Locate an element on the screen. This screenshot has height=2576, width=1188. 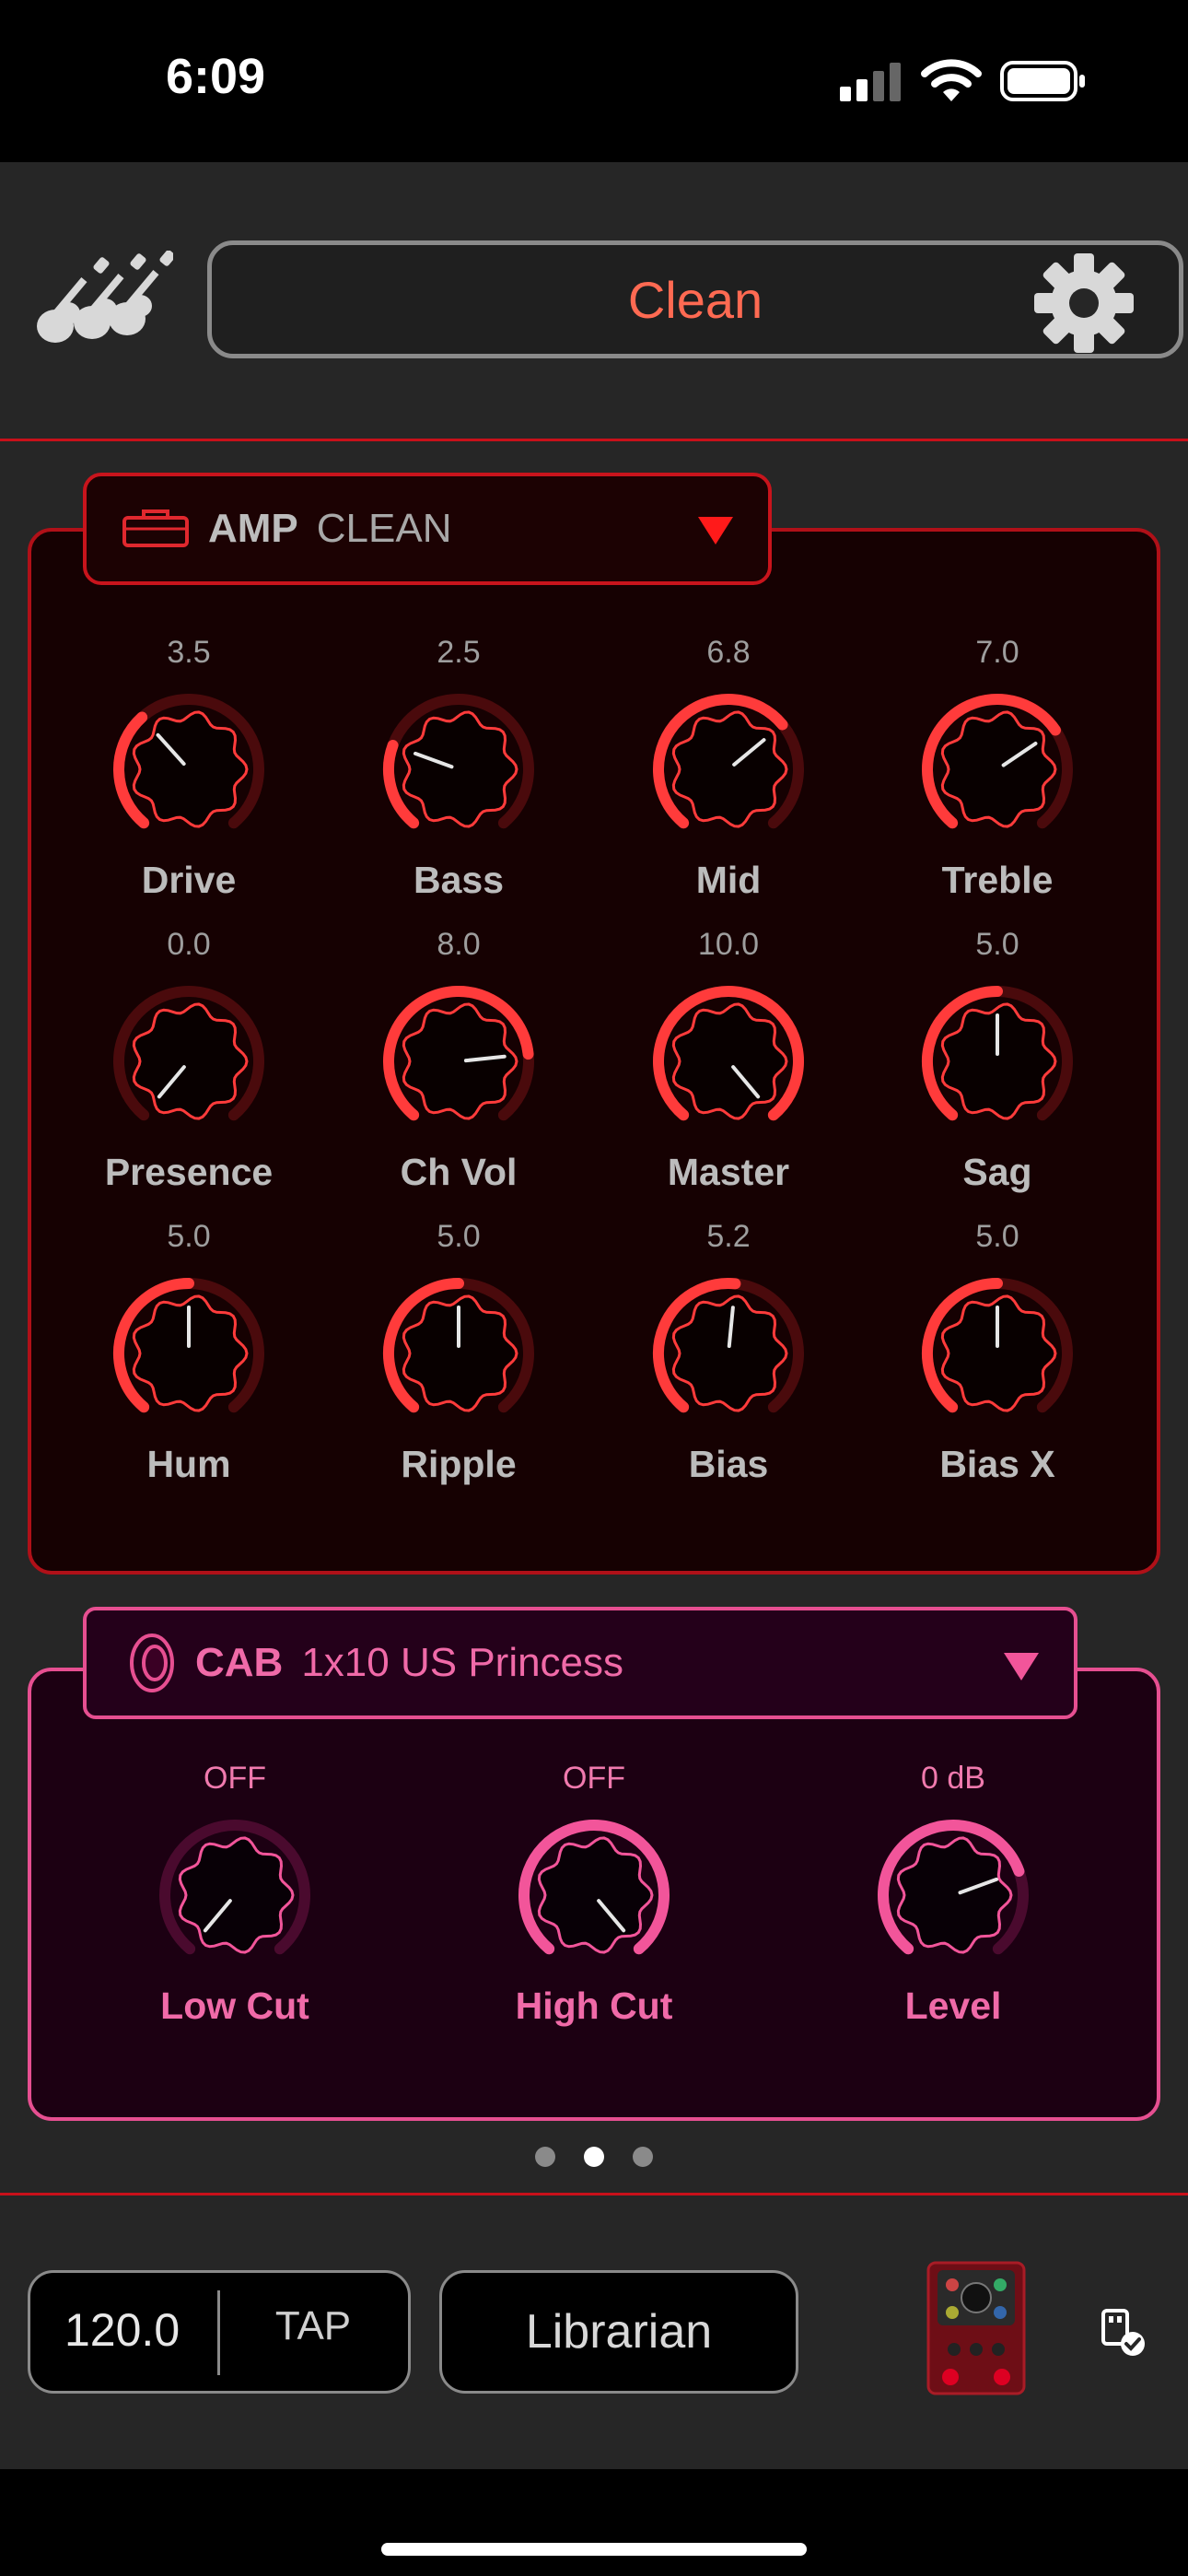
knob-label: High Cut is located at coordinates (594, 2006).